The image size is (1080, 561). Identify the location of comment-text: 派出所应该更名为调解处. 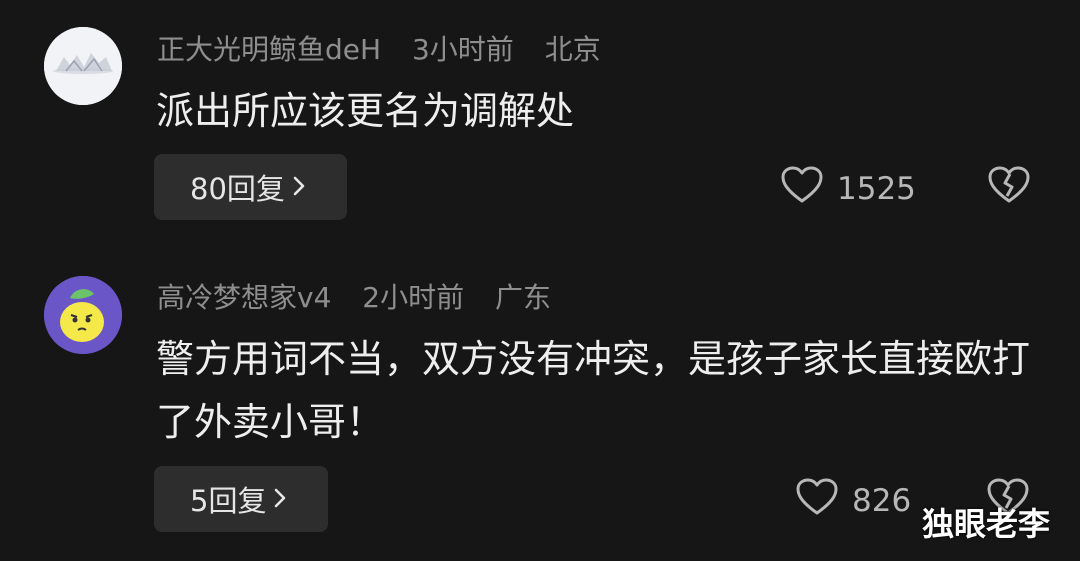
(365, 111).